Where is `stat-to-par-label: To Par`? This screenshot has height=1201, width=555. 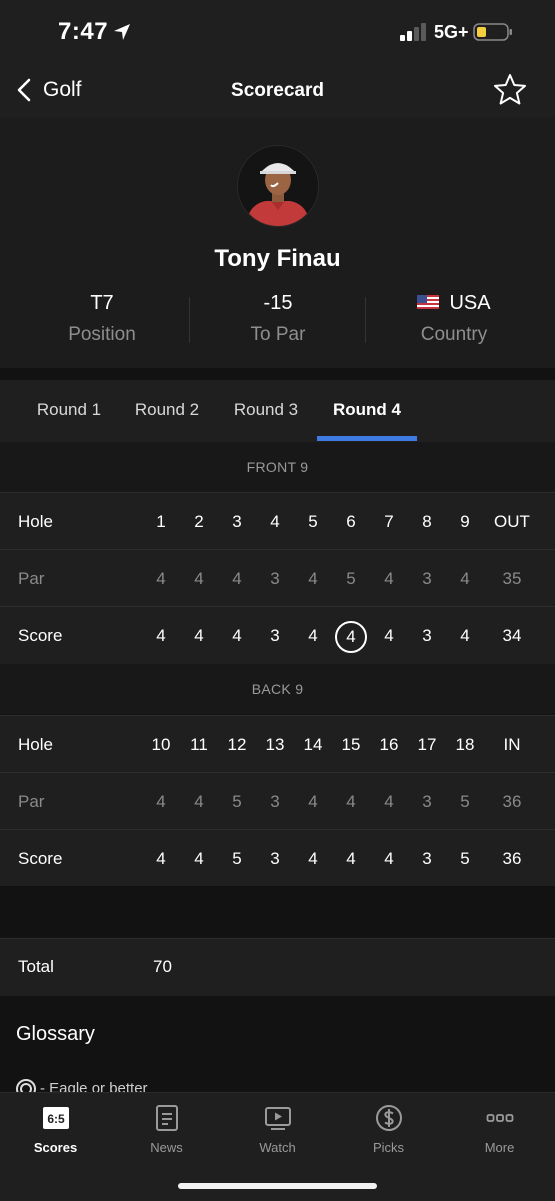 stat-to-par-label: To Par is located at coordinates (278, 334).